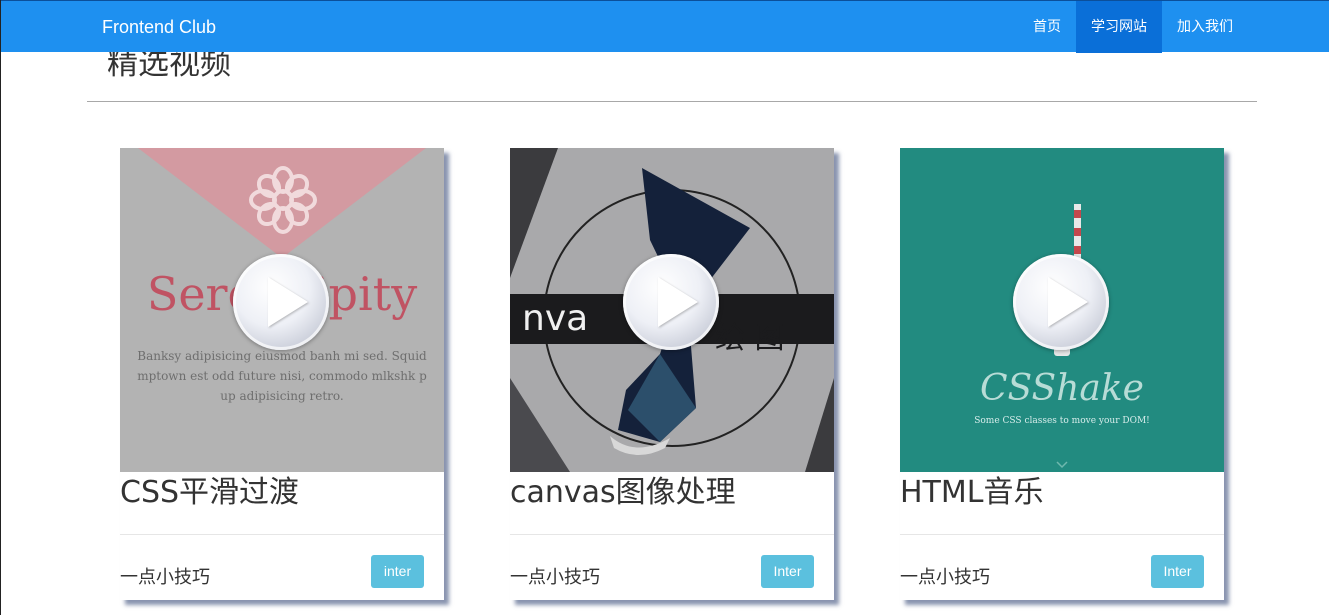 This screenshot has height=615, width=1329. What do you see at coordinates (555, 318) in the screenshot?
I see `svg-text: nva` at bounding box center [555, 318].